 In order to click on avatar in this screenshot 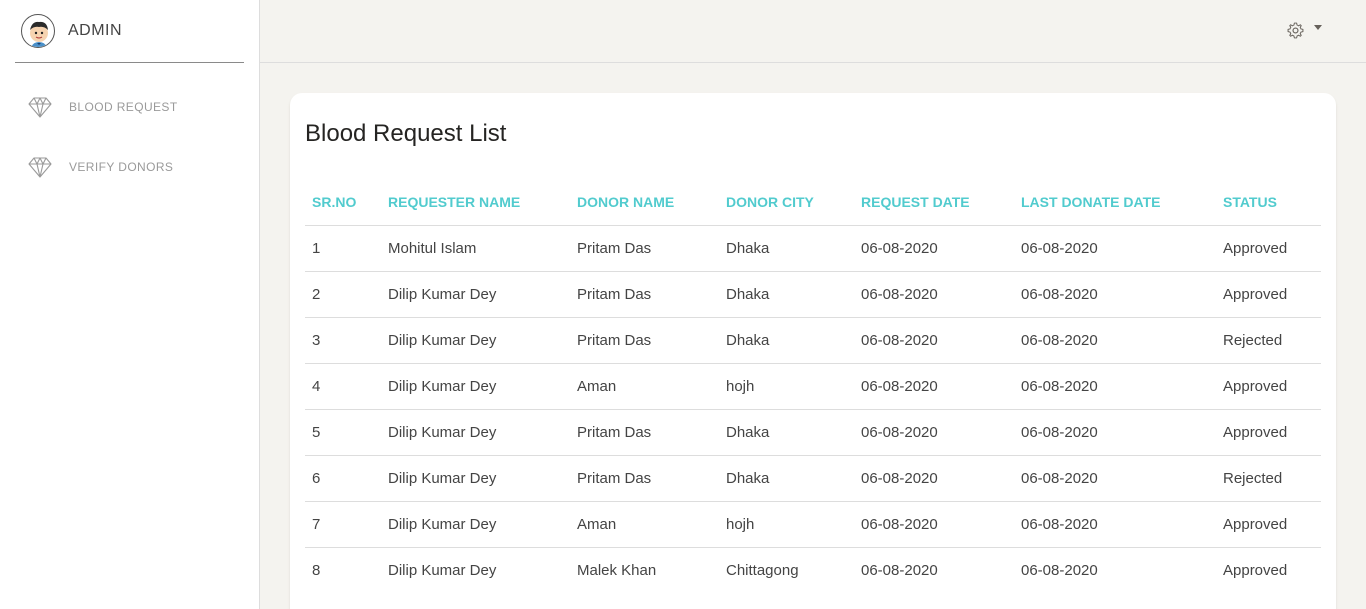, I will do `click(38, 31)`.